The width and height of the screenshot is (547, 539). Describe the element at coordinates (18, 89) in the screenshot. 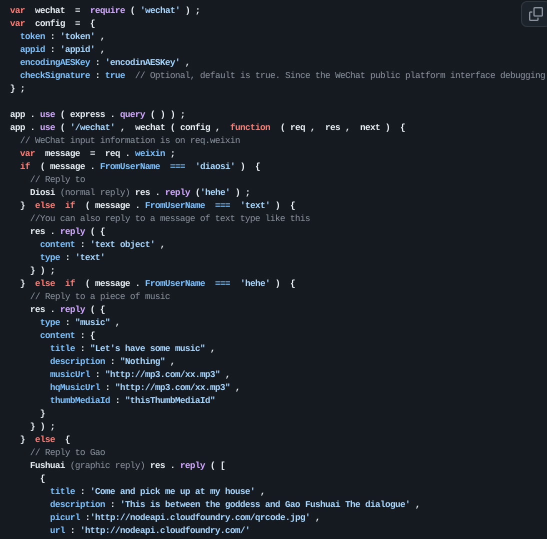

I see `code-line: } ;` at that location.